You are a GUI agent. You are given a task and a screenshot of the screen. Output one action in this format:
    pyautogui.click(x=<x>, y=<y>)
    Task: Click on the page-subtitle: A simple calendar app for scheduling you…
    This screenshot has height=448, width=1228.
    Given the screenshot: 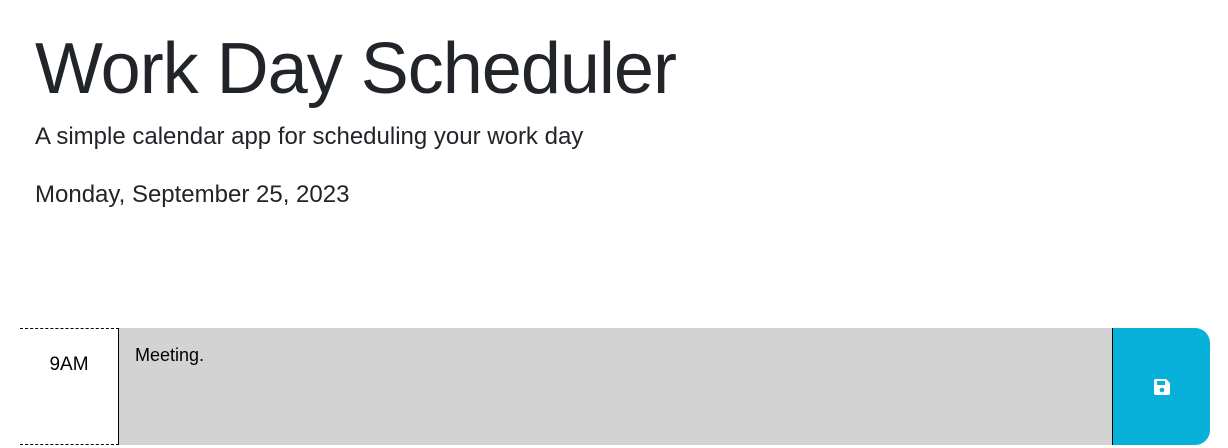 What is the action you would take?
    pyautogui.click(x=309, y=136)
    